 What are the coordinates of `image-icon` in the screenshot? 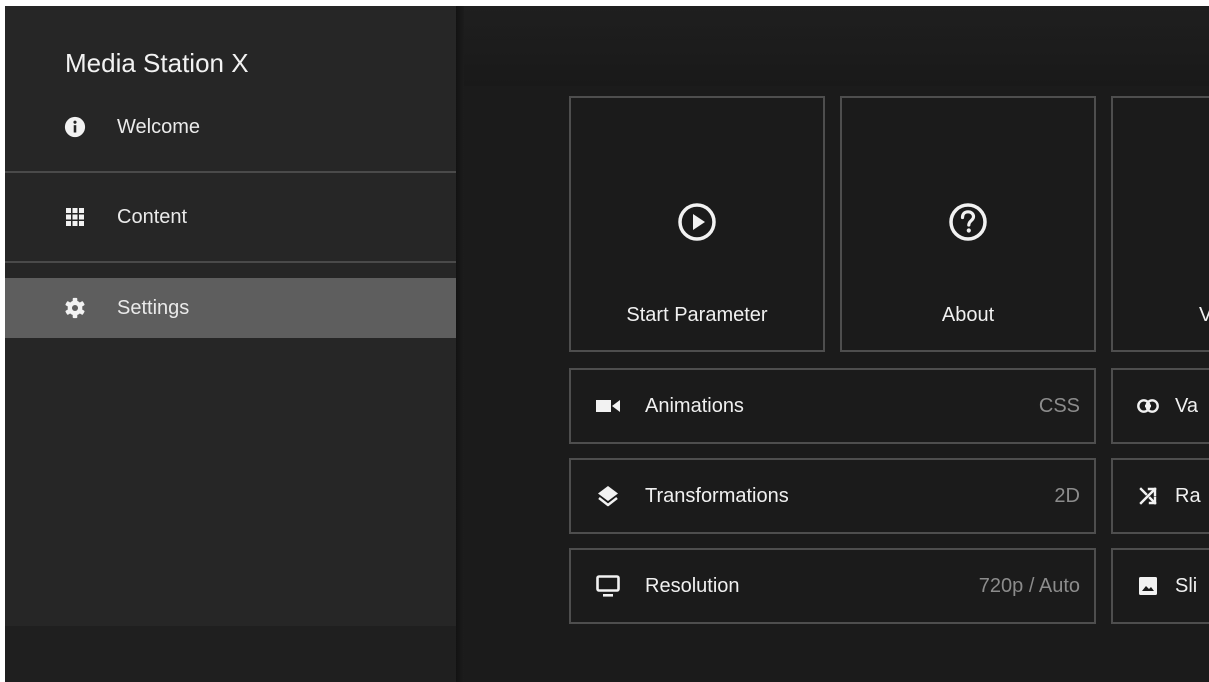 It's located at (1148, 586).